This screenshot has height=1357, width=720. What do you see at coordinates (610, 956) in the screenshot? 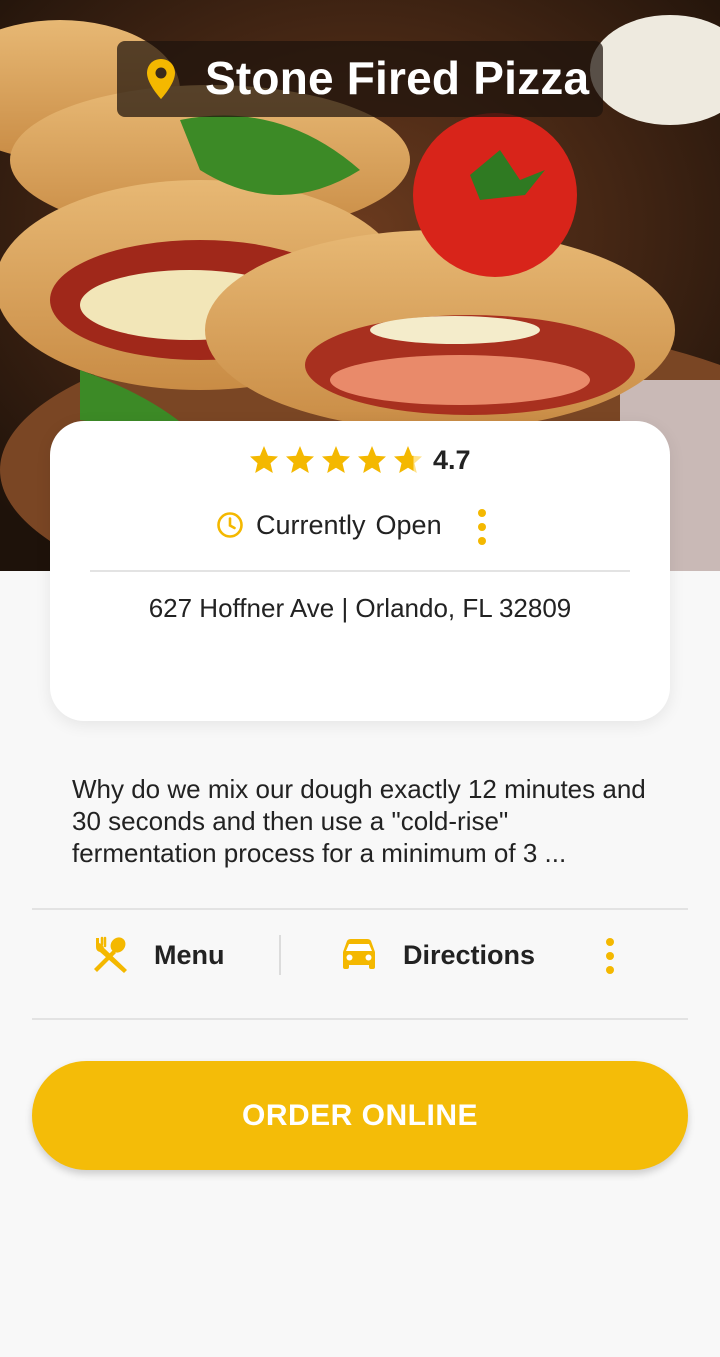
I see `more-actions-icon` at bounding box center [610, 956].